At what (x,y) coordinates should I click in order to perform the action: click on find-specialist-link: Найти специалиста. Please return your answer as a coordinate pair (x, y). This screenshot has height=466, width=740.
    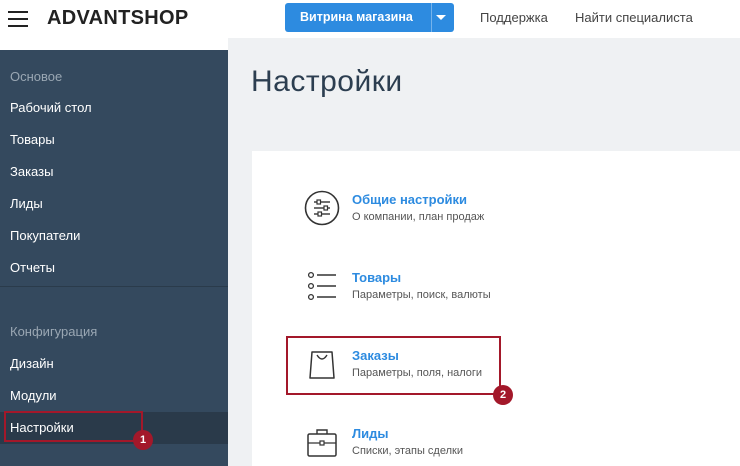
    Looking at the image, I should click on (634, 17).